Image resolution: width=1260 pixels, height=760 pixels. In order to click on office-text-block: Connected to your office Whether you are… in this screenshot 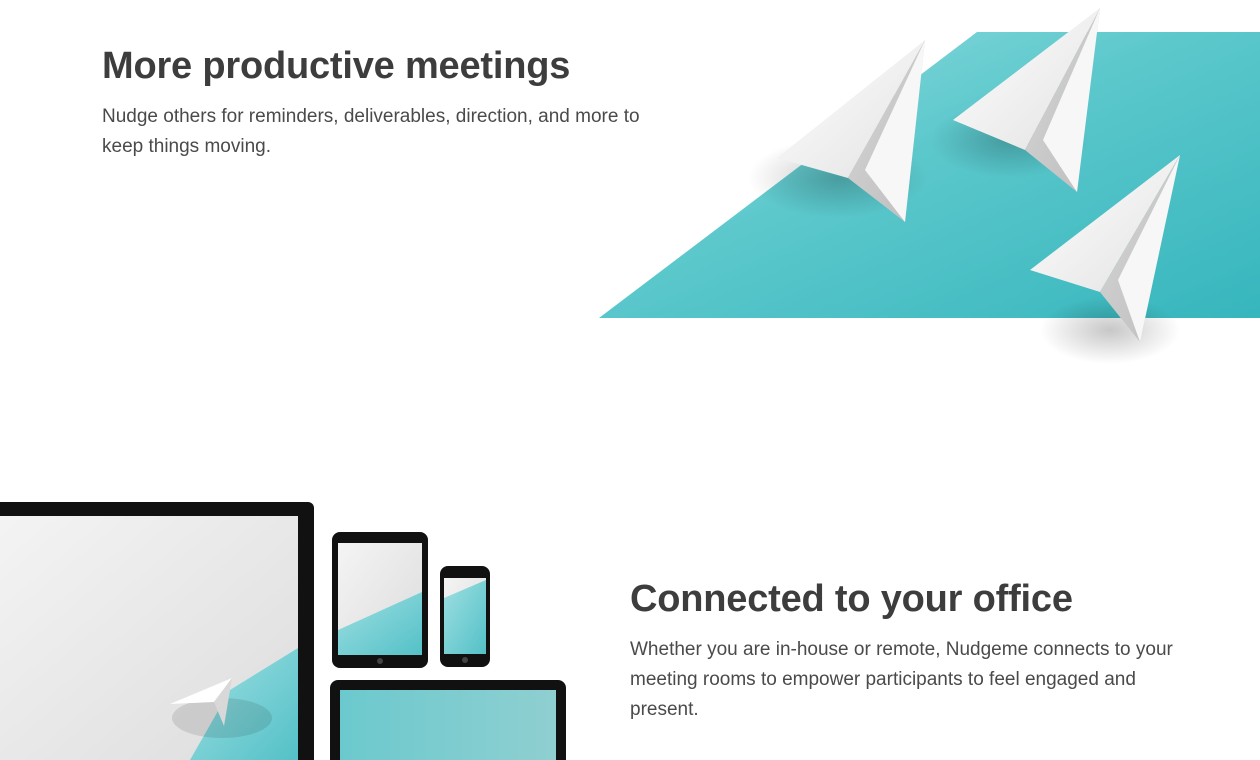, I will do `click(910, 650)`.